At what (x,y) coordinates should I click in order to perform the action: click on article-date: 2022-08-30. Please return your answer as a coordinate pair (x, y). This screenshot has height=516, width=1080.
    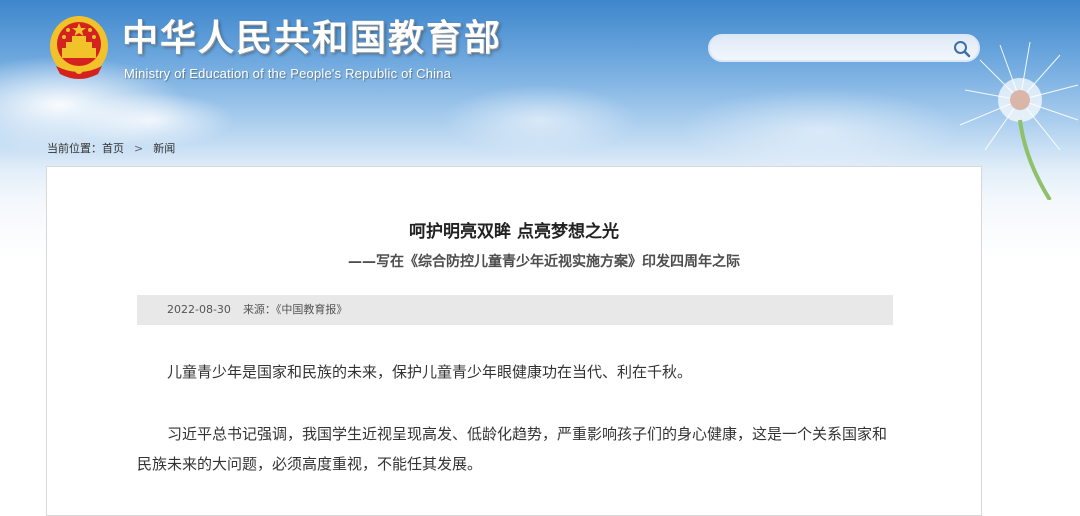
    Looking at the image, I should click on (199, 309).